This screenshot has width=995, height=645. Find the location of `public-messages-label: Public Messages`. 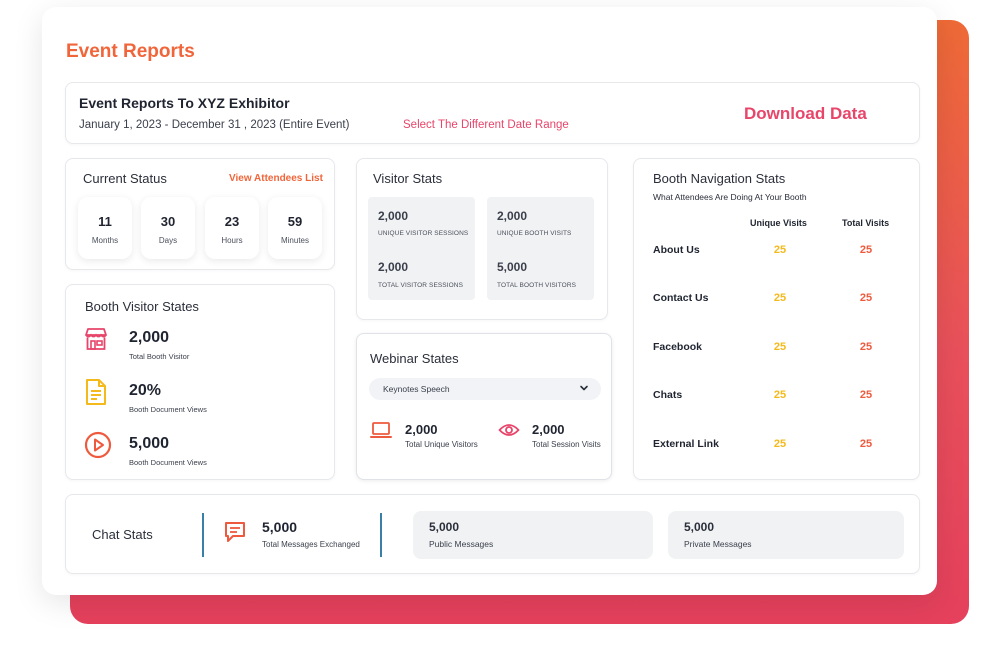

public-messages-label: Public Messages is located at coordinates (461, 544).